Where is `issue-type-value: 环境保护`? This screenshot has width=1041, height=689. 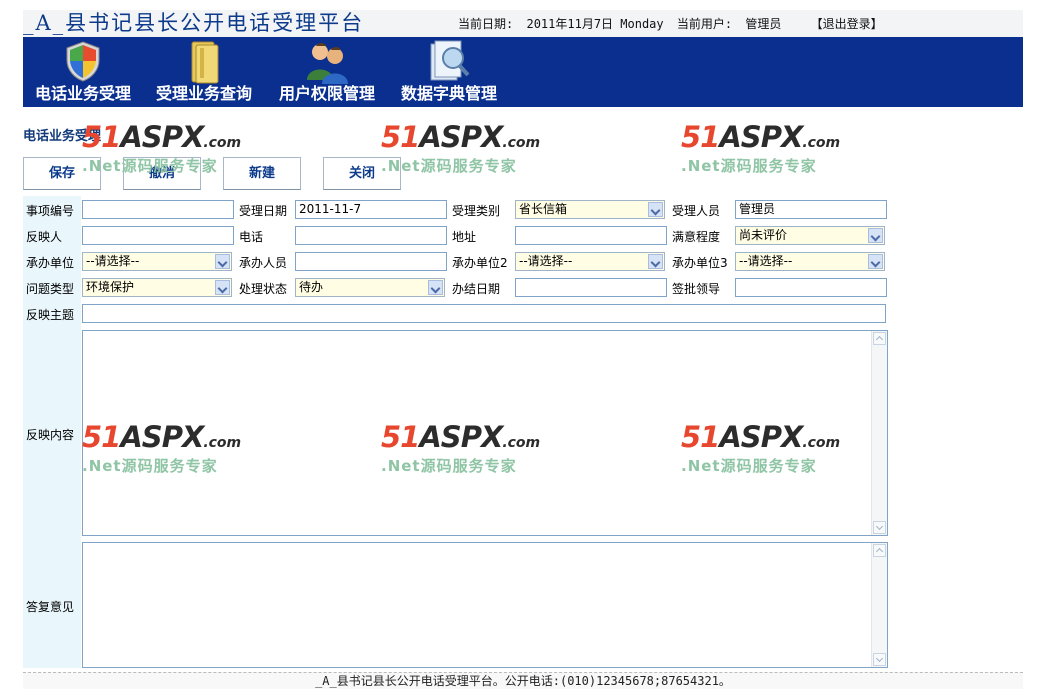 issue-type-value: 环境保护 is located at coordinates (110, 287).